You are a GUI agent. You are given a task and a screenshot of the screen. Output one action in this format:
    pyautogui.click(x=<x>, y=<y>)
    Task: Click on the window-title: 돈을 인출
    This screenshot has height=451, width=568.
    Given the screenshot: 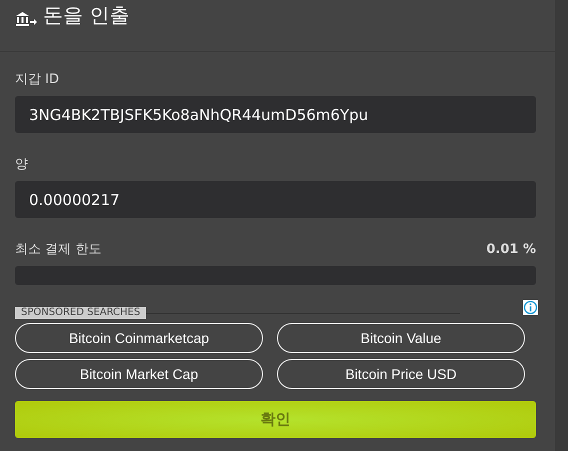 What is the action you would take?
    pyautogui.click(x=86, y=15)
    